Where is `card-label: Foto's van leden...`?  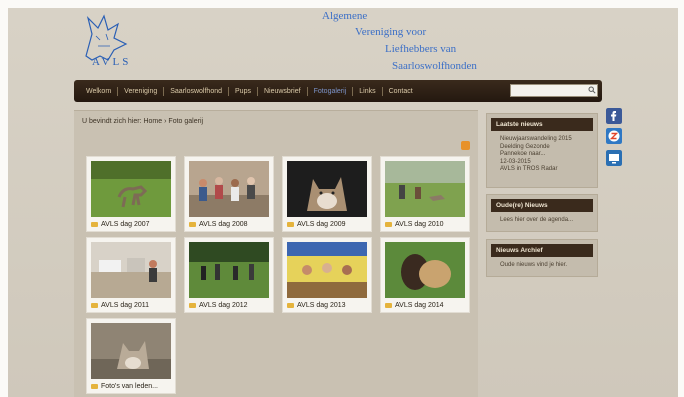 card-label: Foto's van leden... is located at coordinates (124, 386).